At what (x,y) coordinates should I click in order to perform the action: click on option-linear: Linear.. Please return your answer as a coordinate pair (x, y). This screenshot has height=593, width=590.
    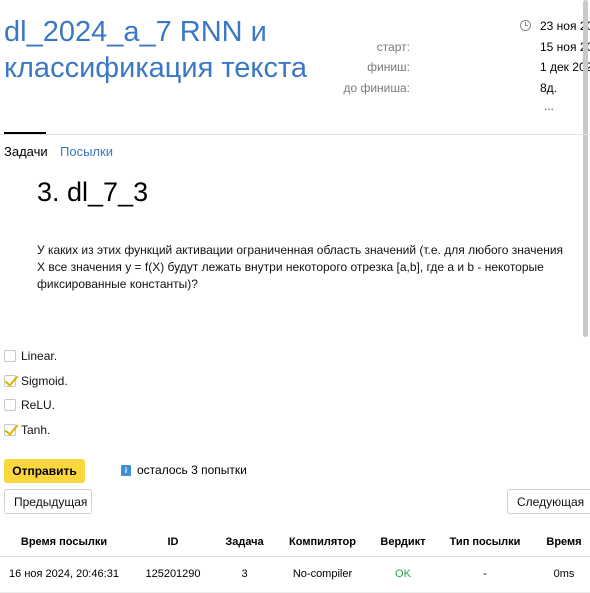
    Looking at the image, I should click on (36, 356).